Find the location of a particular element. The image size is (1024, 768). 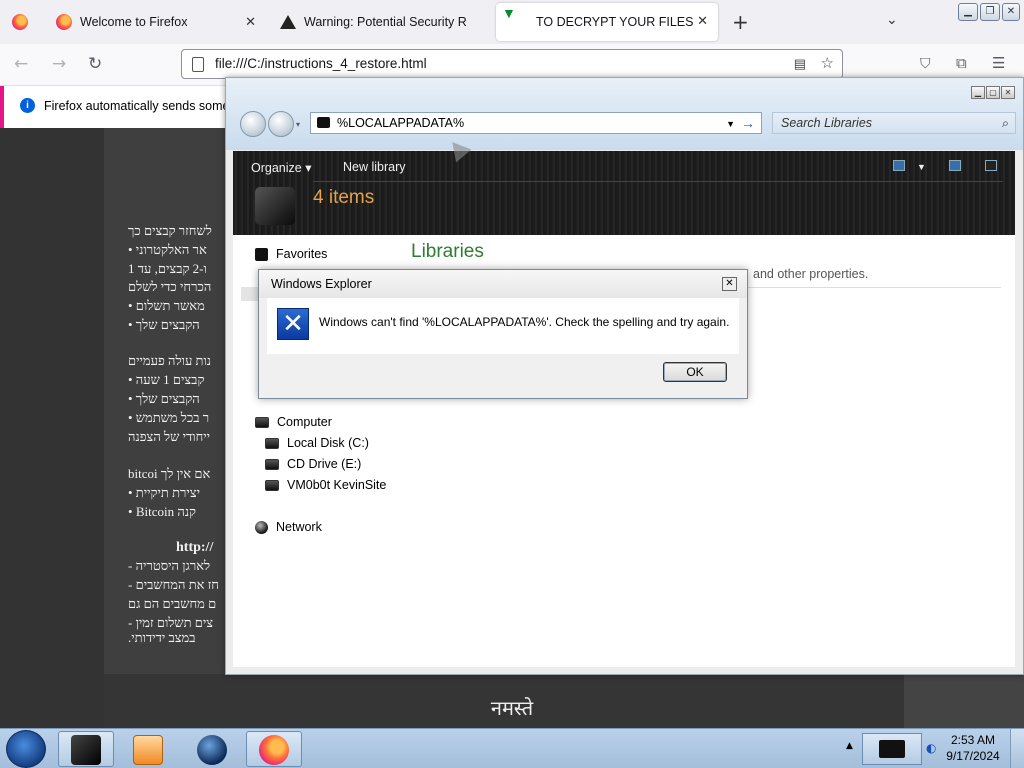

show-desktop-button is located at coordinates (1017, 748).